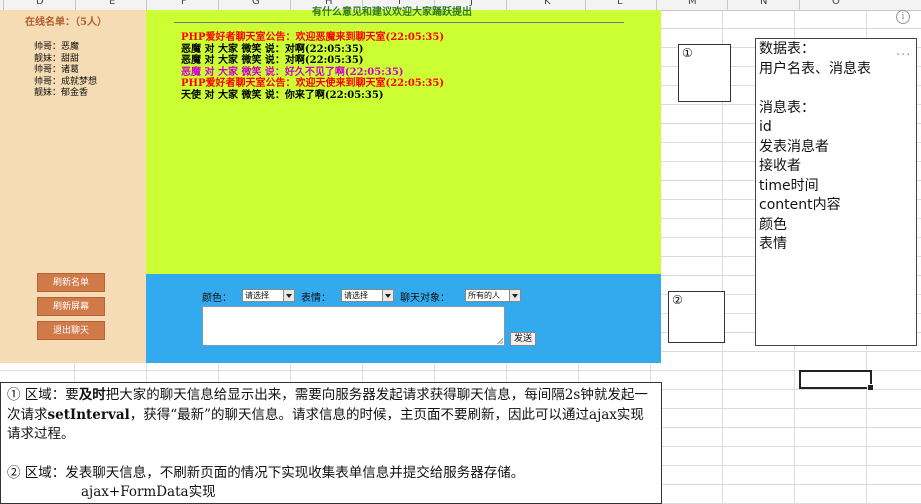 The width and height of the screenshot is (921, 504). What do you see at coordinates (903, 55) in the screenshot?
I see `more-options-icon: ···` at bounding box center [903, 55].